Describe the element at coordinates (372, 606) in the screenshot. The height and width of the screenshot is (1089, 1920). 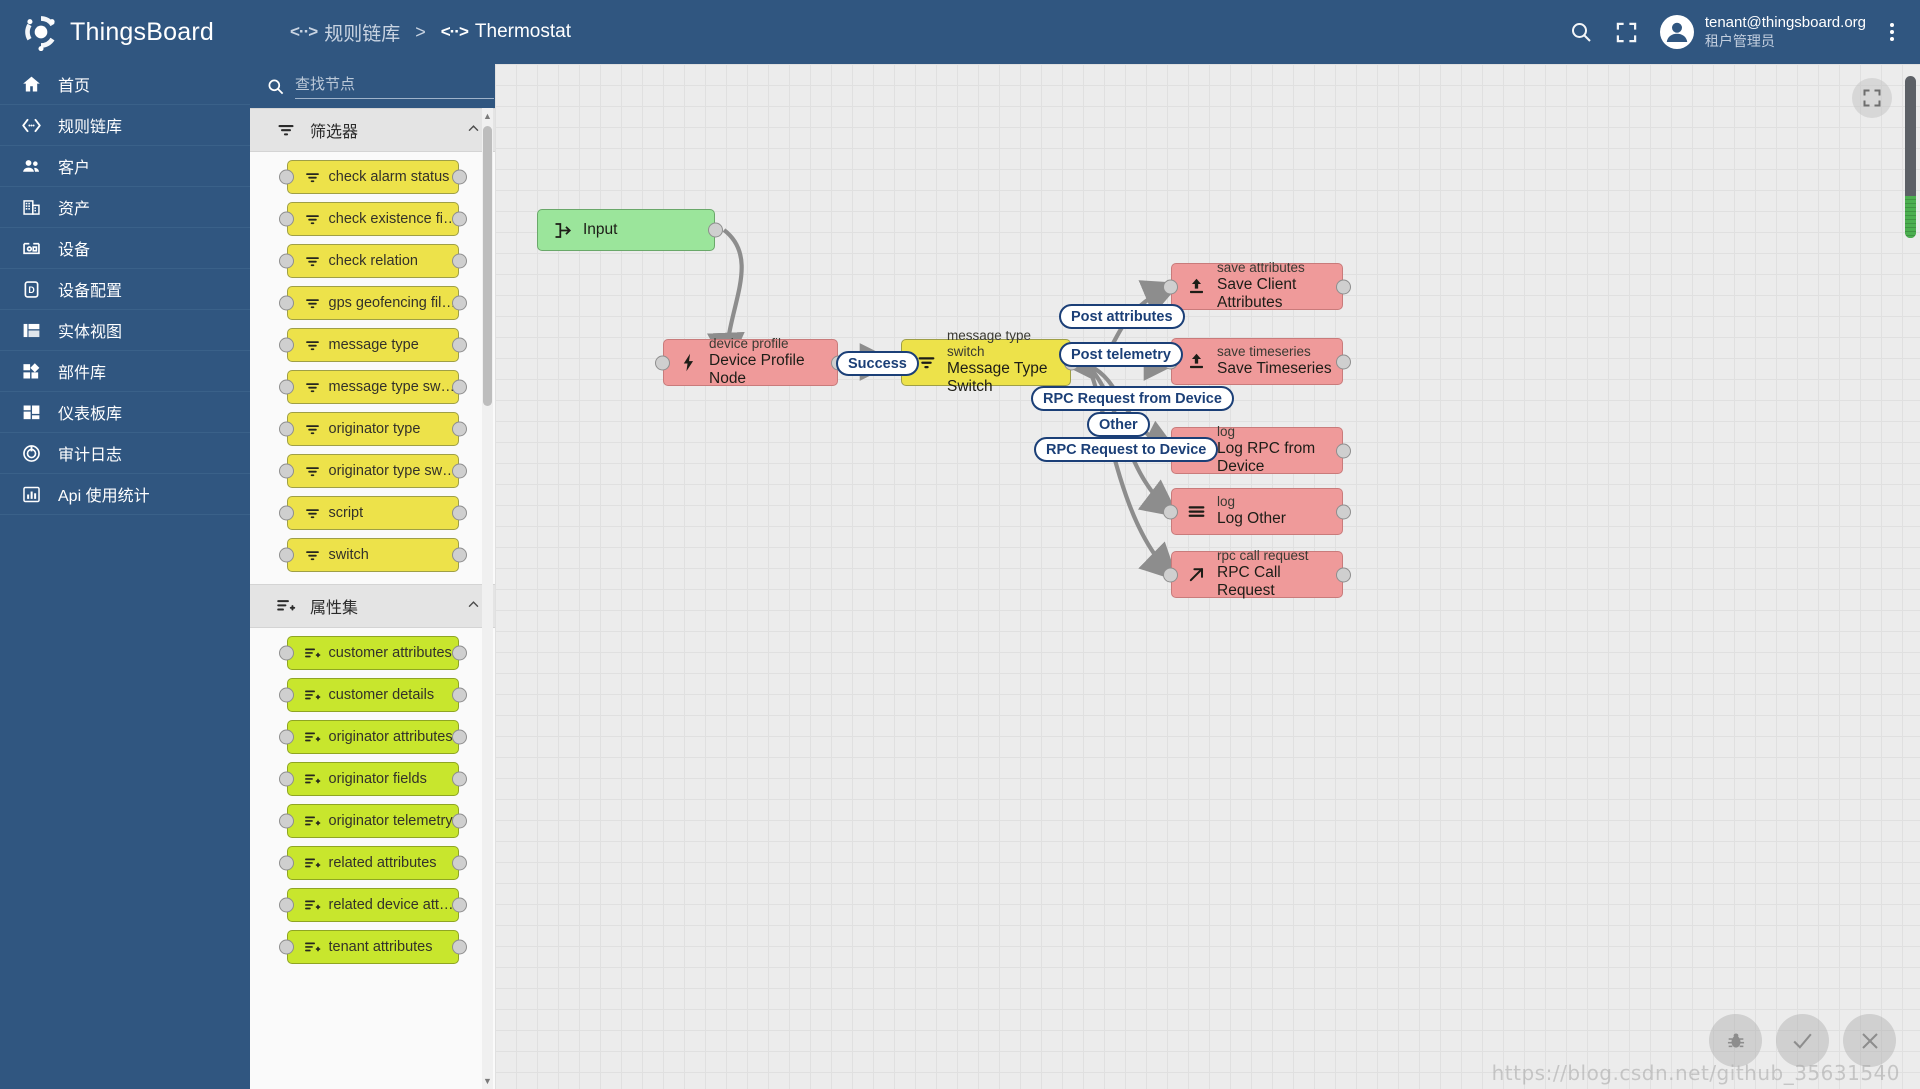
I see `palette-section-header-2: 属性集` at that location.